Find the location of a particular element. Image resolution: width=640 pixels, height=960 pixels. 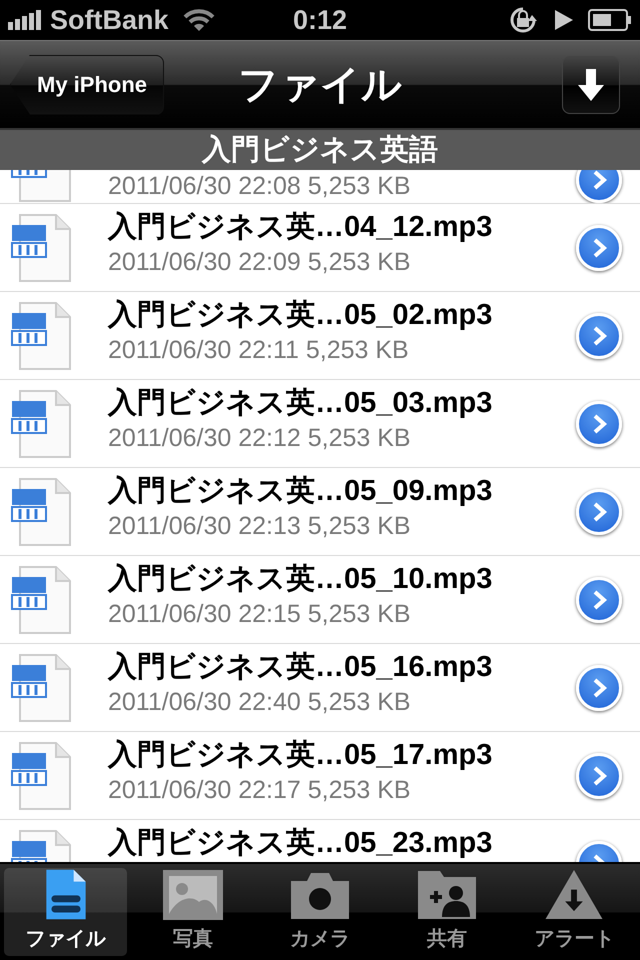

tab: 写真 is located at coordinates (192, 912).